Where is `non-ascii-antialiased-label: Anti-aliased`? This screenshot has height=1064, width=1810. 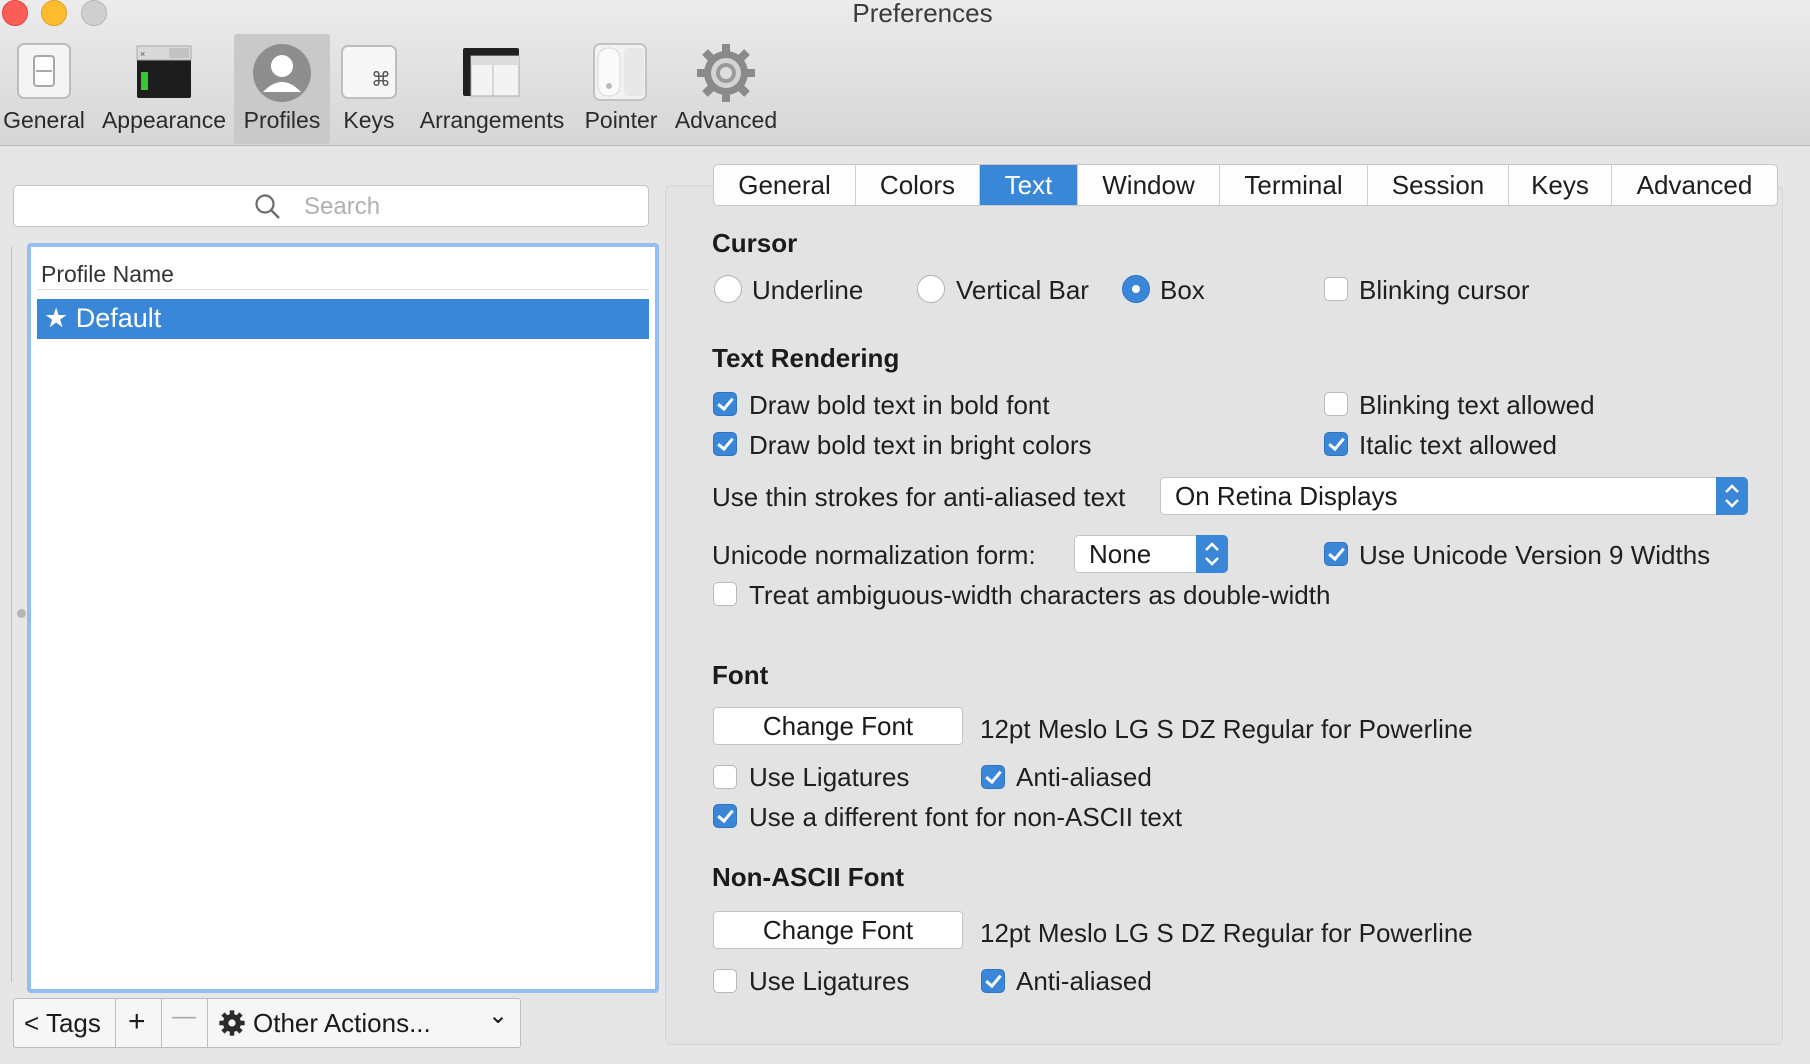 non-ascii-antialiased-label: Anti-aliased is located at coordinates (1084, 981).